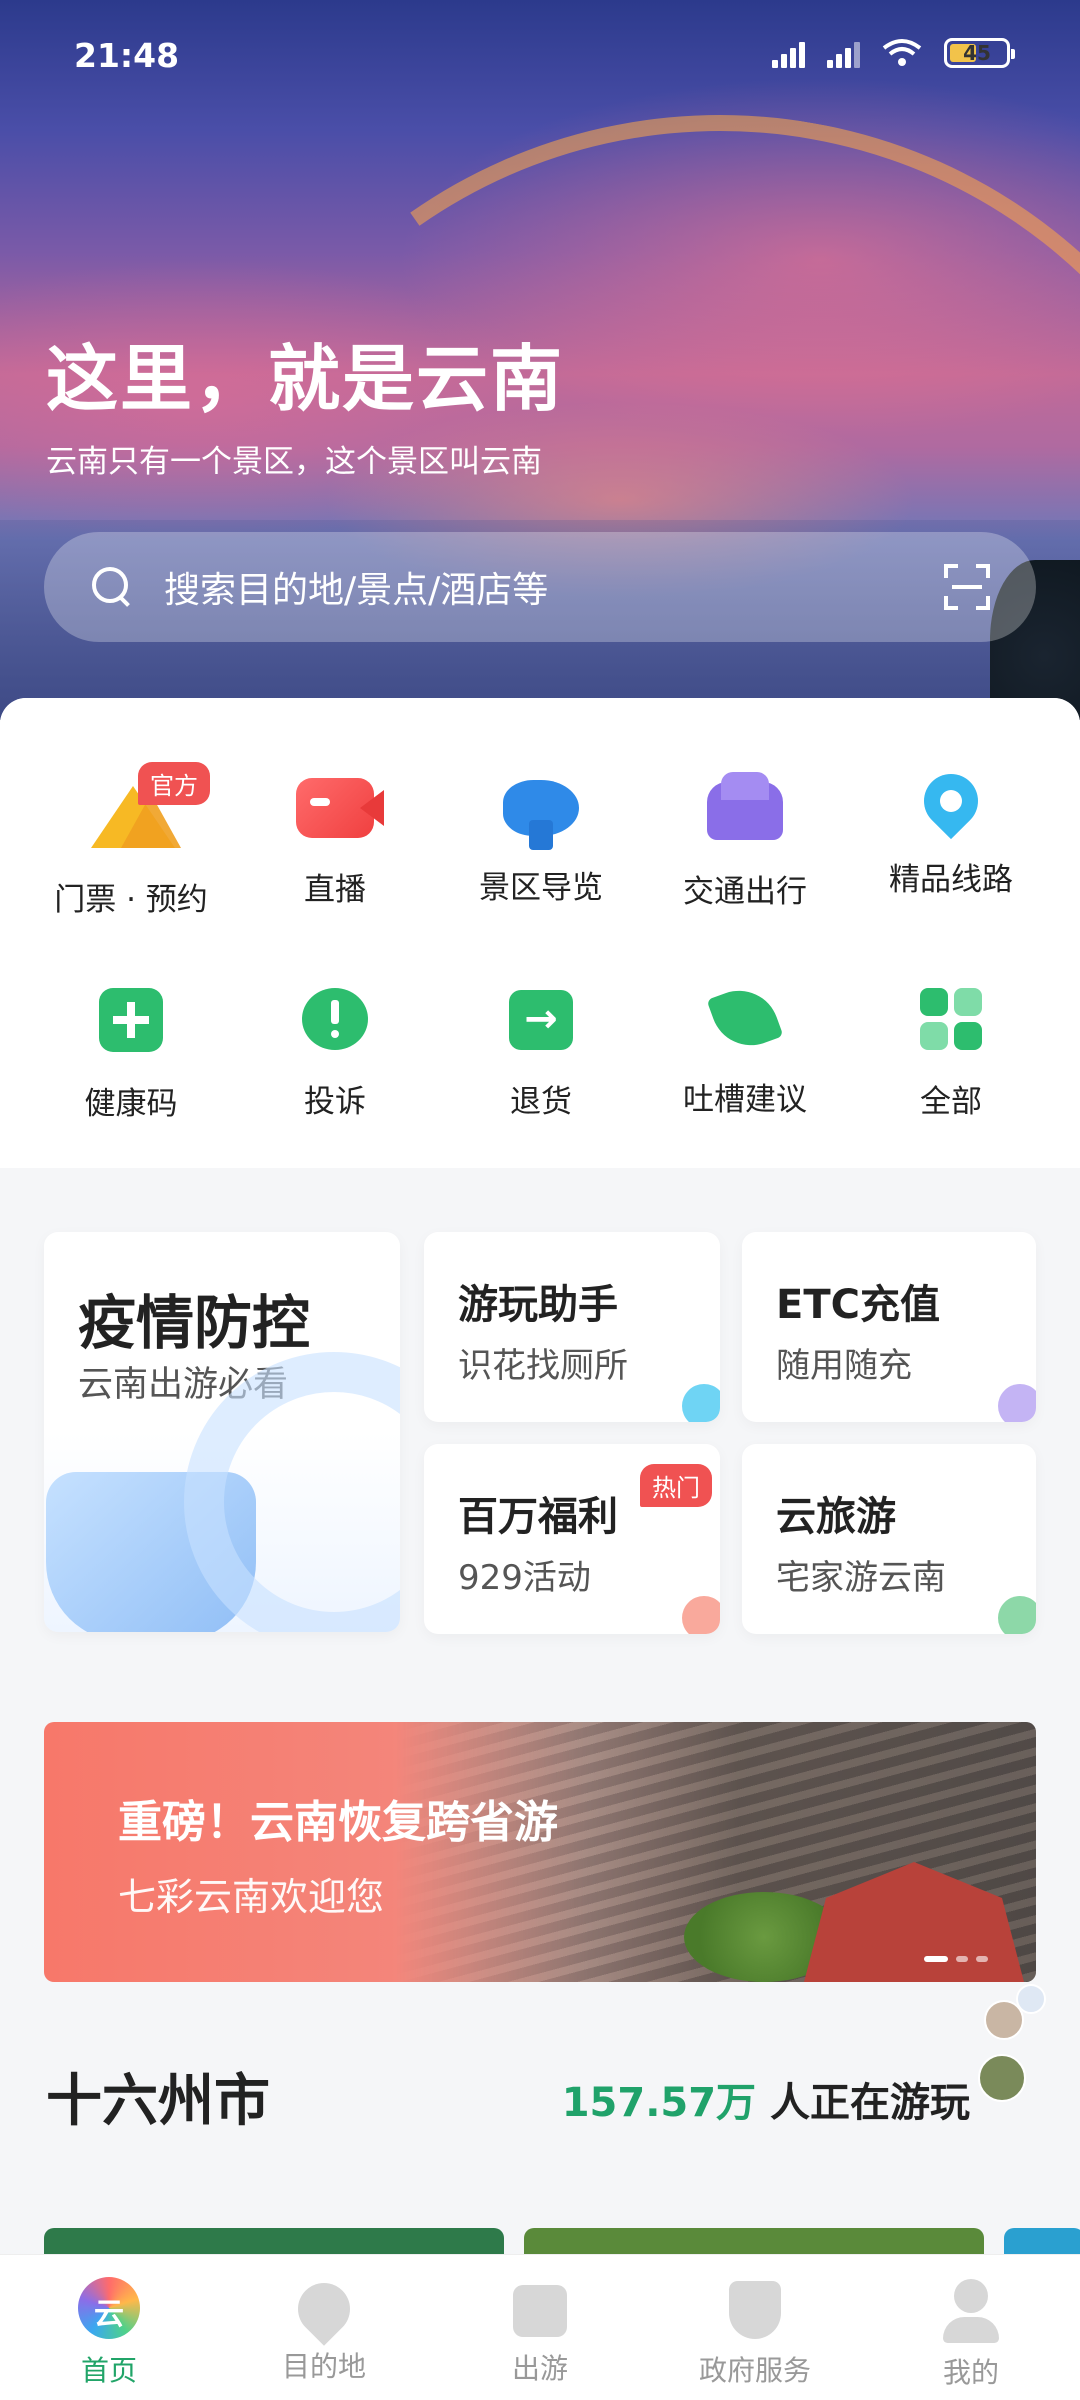  What do you see at coordinates (108, 2370) in the screenshot?
I see `tab-label: 首页` at bounding box center [108, 2370].